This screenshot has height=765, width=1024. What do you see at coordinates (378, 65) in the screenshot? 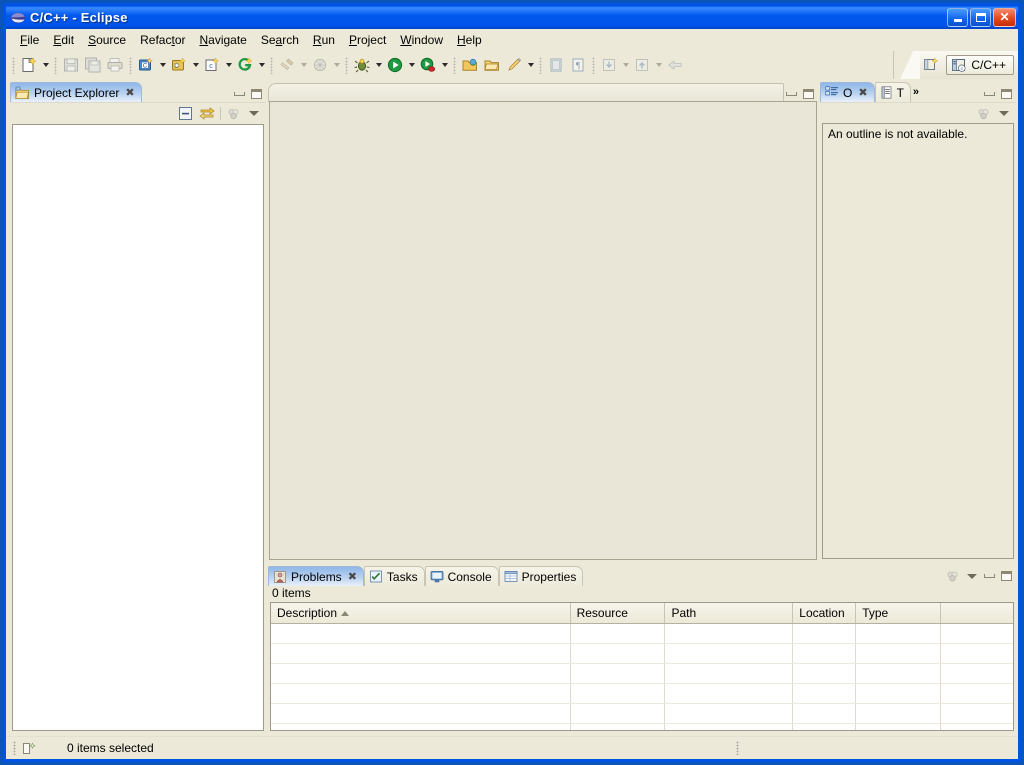
I see `debug-arrow` at bounding box center [378, 65].